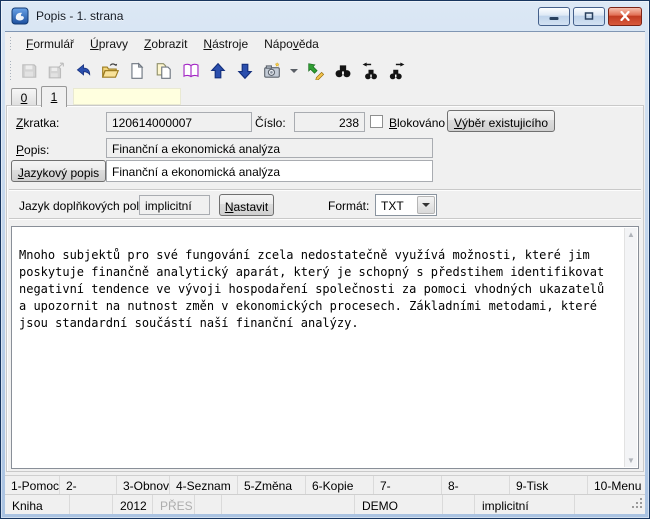  What do you see at coordinates (637, 505) in the screenshot?
I see `resize-grip-icon` at bounding box center [637, 505].